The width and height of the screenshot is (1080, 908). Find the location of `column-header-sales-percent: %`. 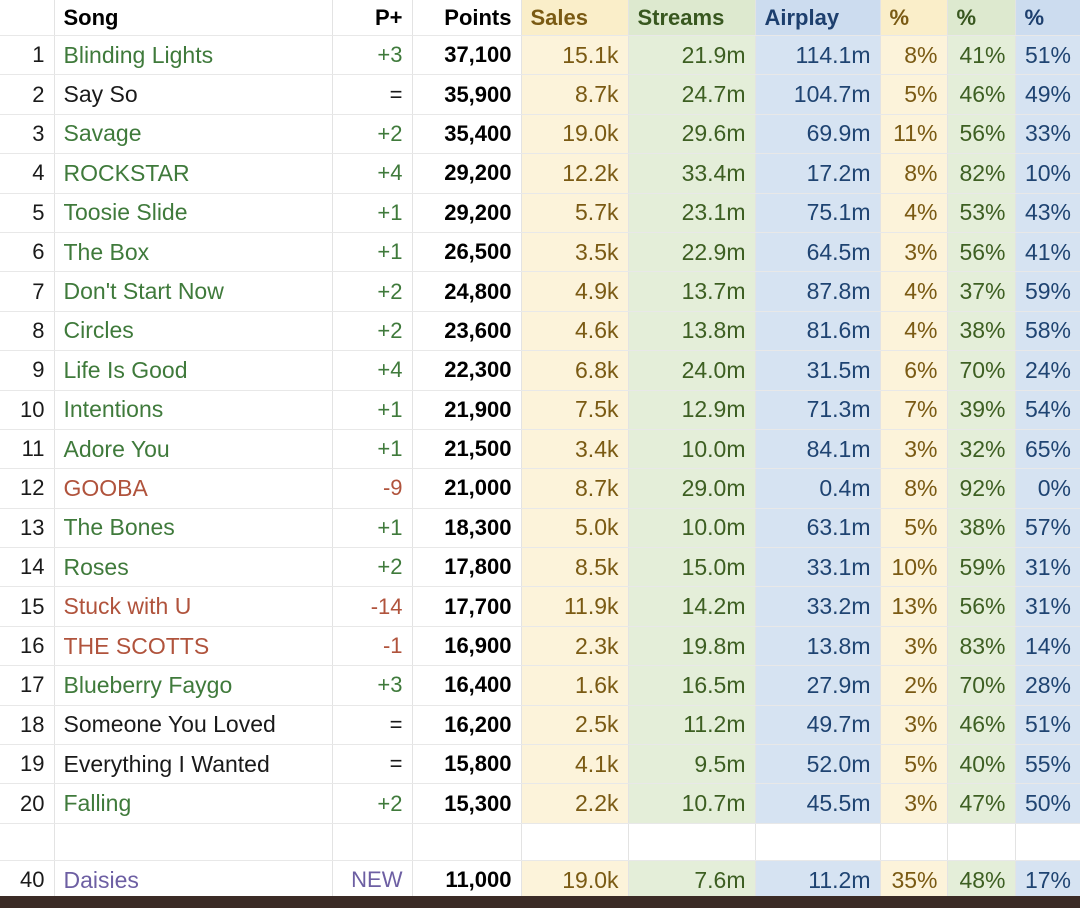

column-header-sales-percent: % is located at coordinates (914, 18).